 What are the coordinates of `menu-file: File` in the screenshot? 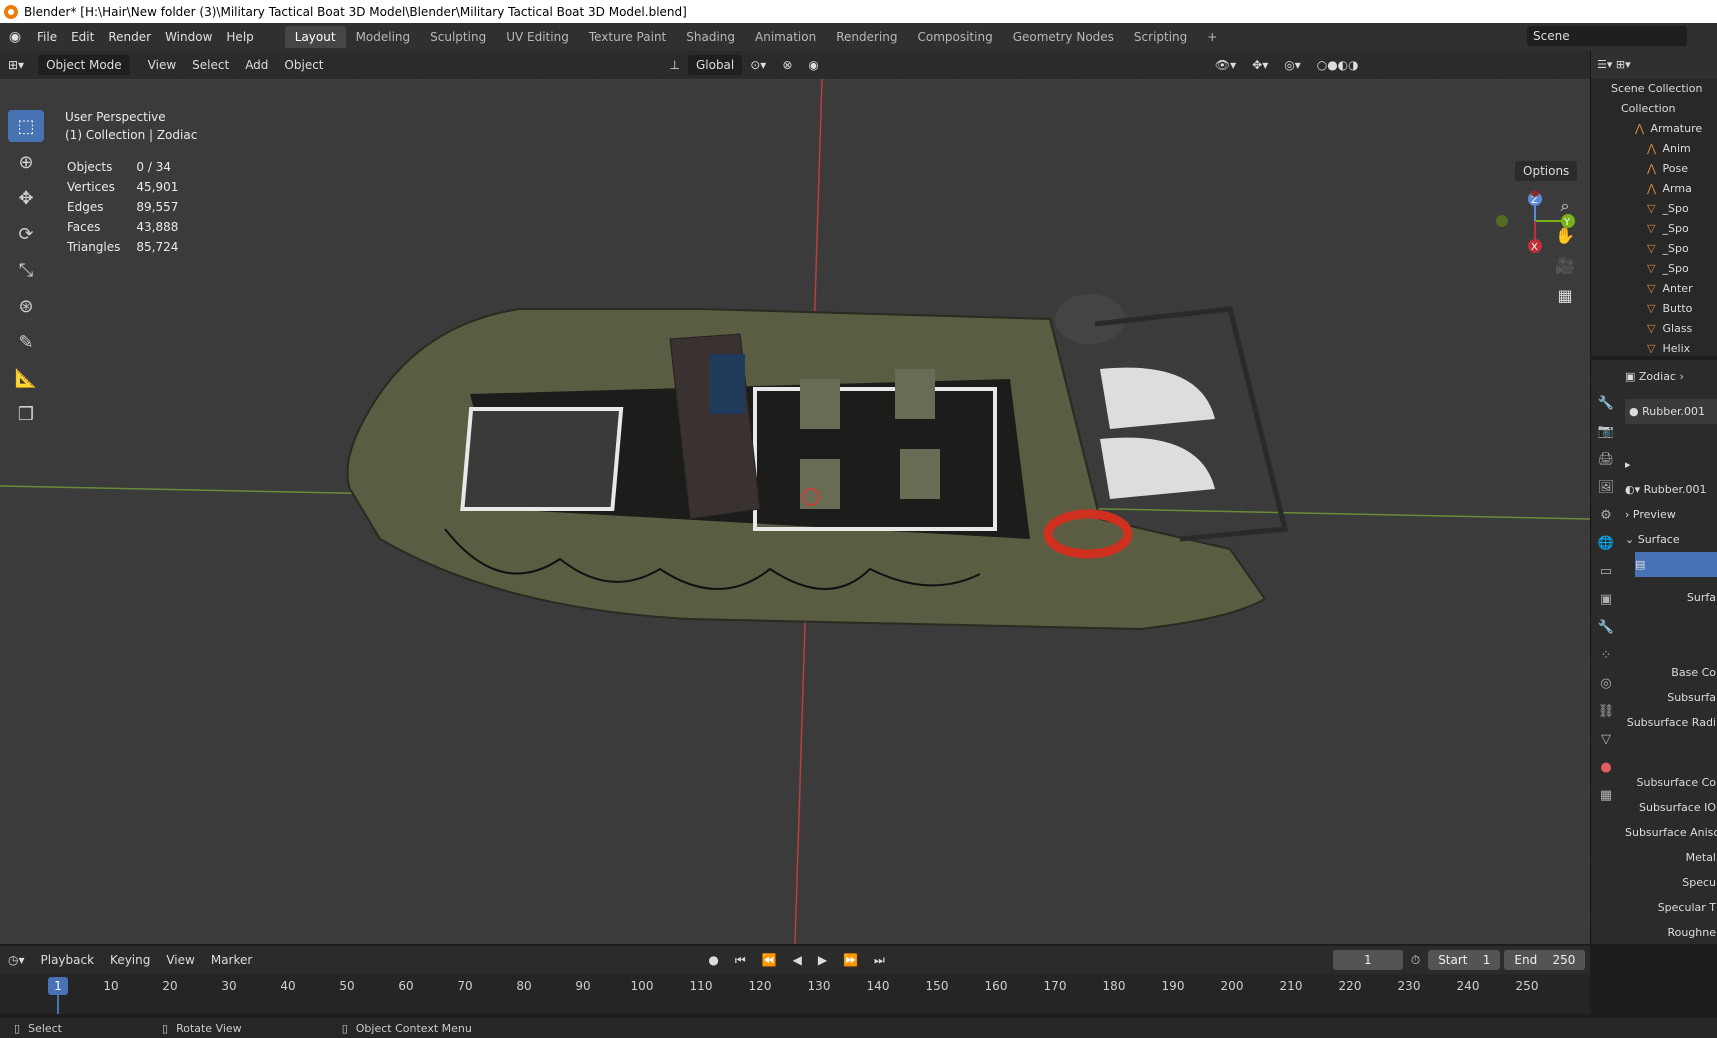 It's located at (47, 37).